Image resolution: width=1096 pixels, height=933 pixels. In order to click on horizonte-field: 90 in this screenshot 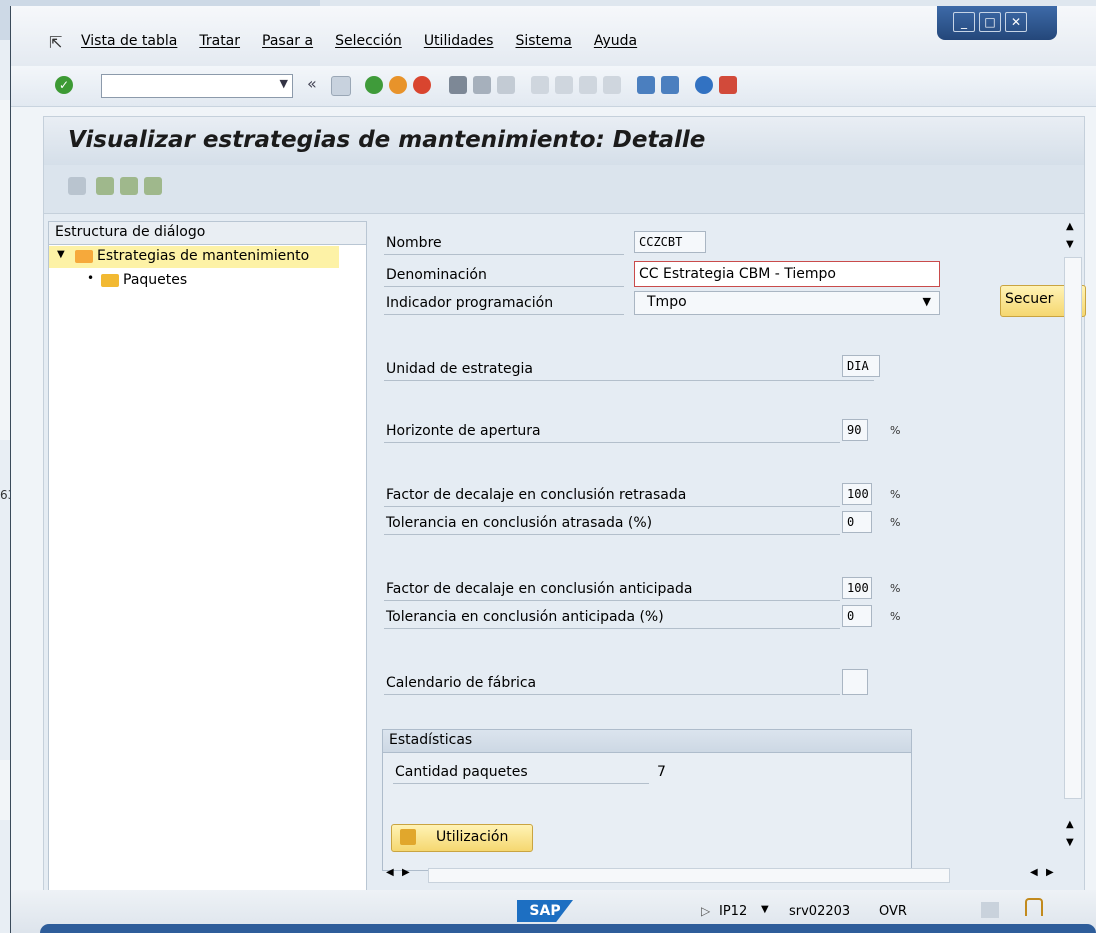, I will do `click(855, 430)`.